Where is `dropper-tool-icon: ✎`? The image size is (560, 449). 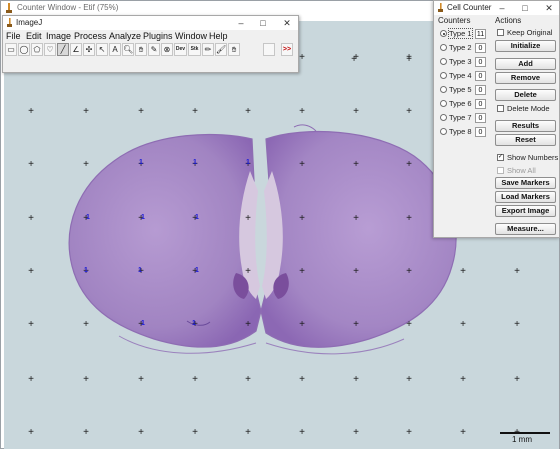
dropper-tool-icon: ✎ is located at coordinates (154, 49).